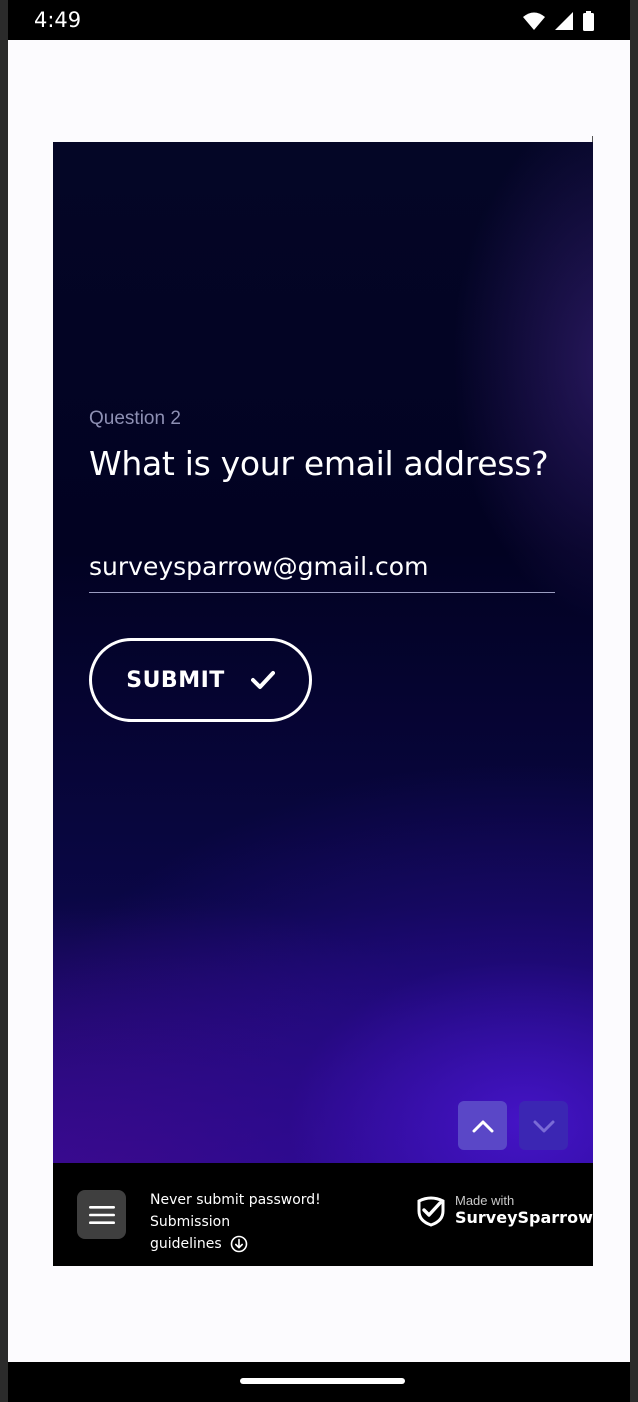  I want to click on system-nav-bar, so click(319, 1382).